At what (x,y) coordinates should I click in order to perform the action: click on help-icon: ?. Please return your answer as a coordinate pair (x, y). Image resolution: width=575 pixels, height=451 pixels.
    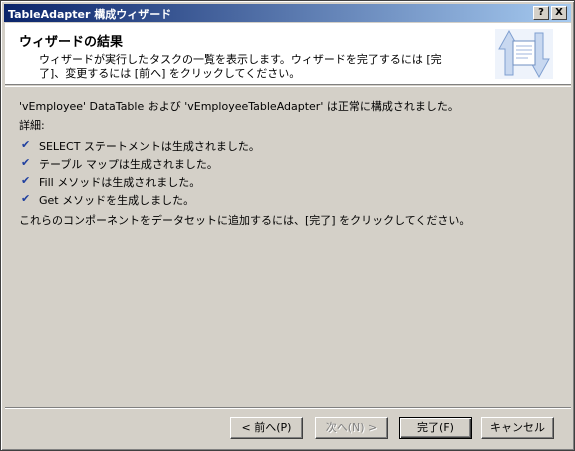
    Looking at the image, I should click on (541, 12).